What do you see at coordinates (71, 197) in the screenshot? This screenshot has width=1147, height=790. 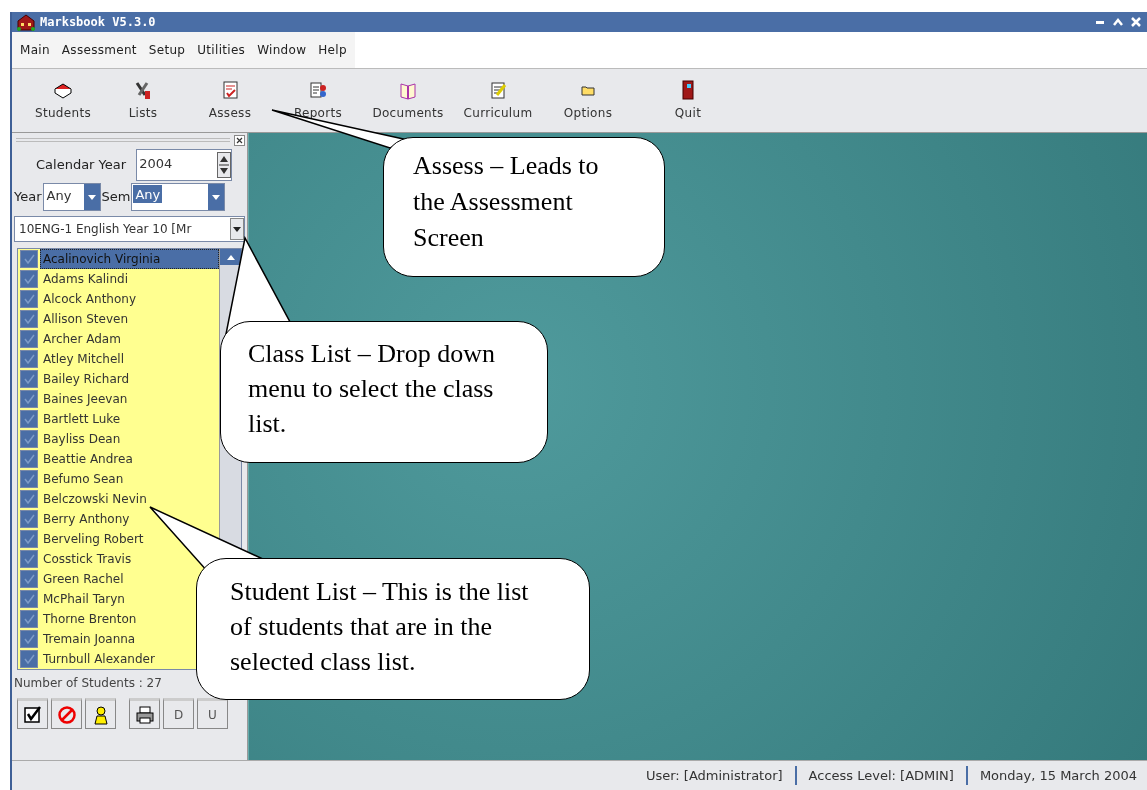 I see `year-dropdown: Any` at bounding box center [71, 197].